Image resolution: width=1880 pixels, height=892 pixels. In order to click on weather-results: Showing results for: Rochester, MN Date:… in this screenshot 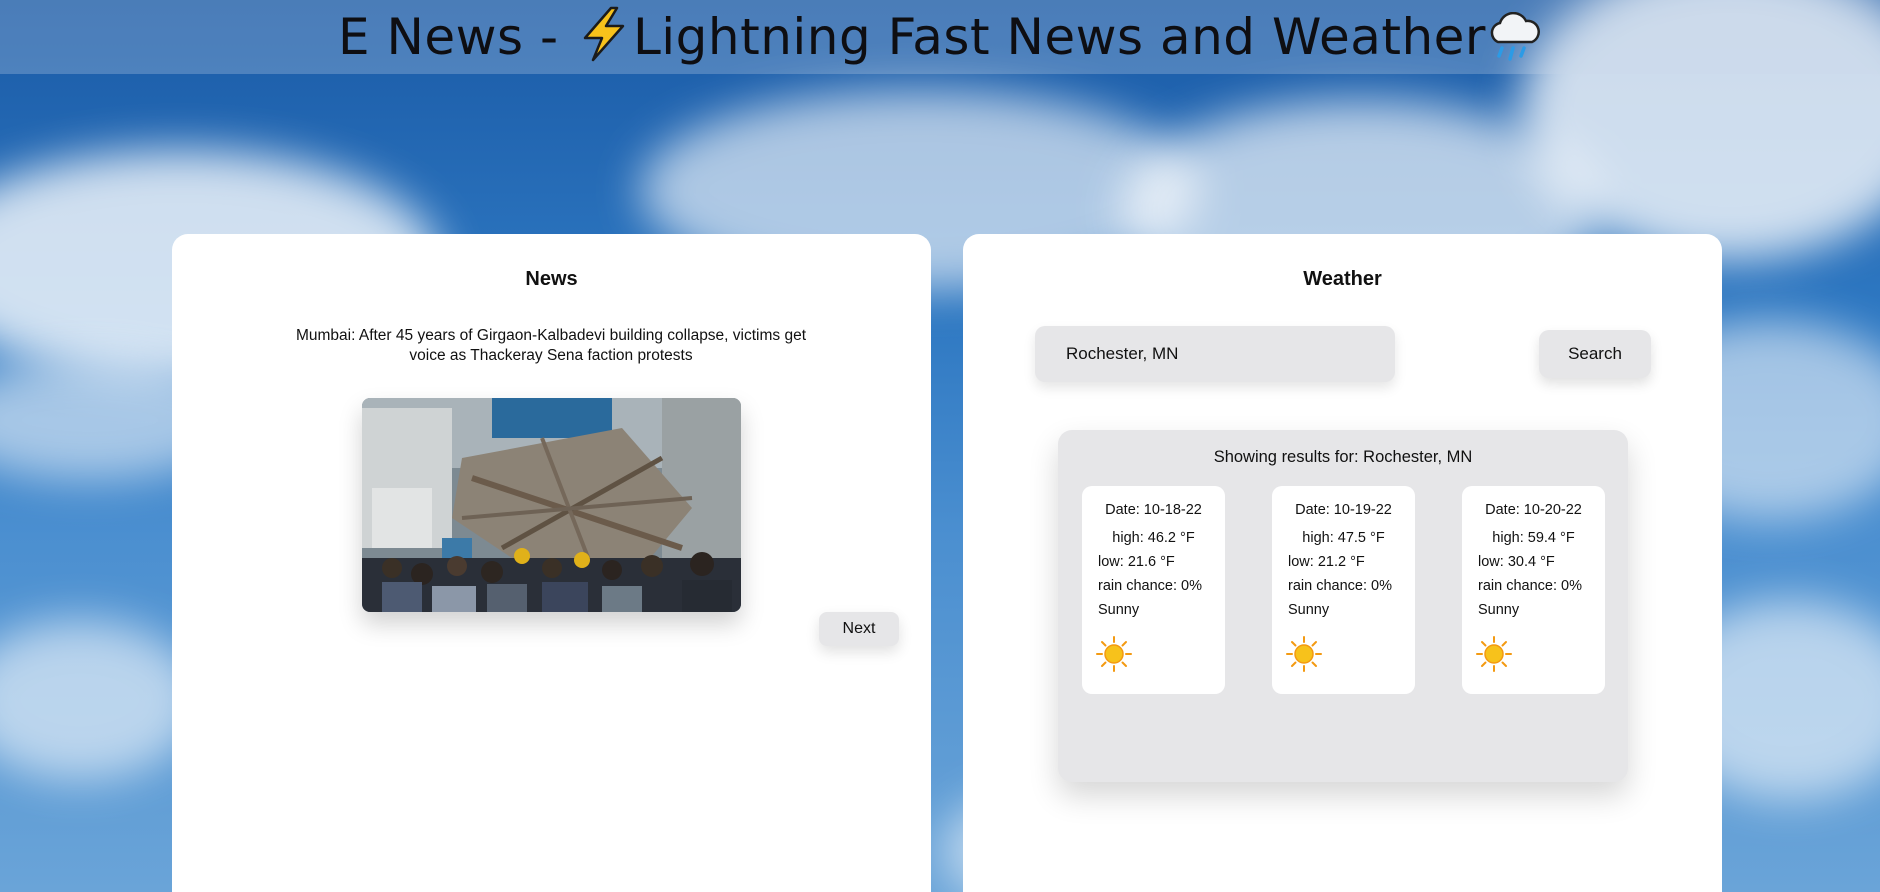, I will do `click(1343, 606)`.